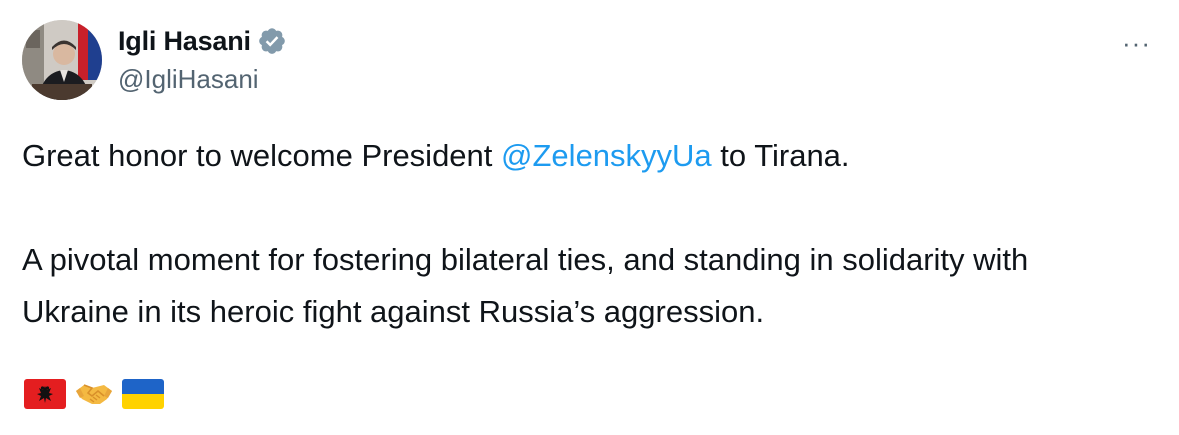  I want to click on author-display-name: Igli Hasani, so click(184, 41).